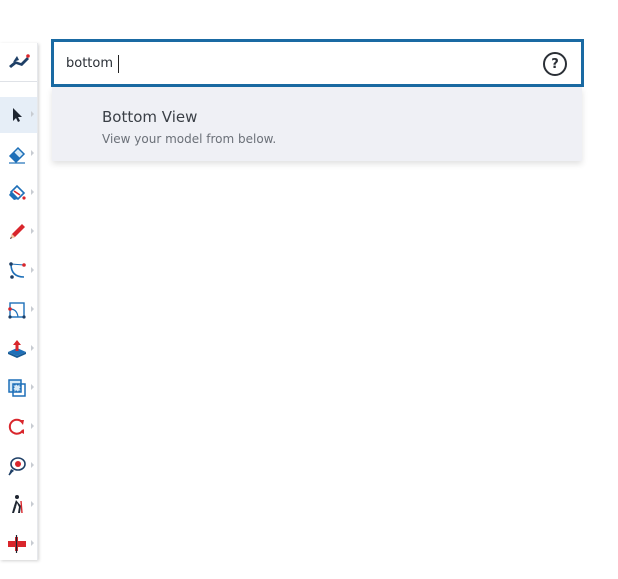 Image resolution: width=618 pixels, height=579 pixels. Describe the element at coordinates (189, 139) in the screenshot. I see `result-description: View your model from below.` at that location.